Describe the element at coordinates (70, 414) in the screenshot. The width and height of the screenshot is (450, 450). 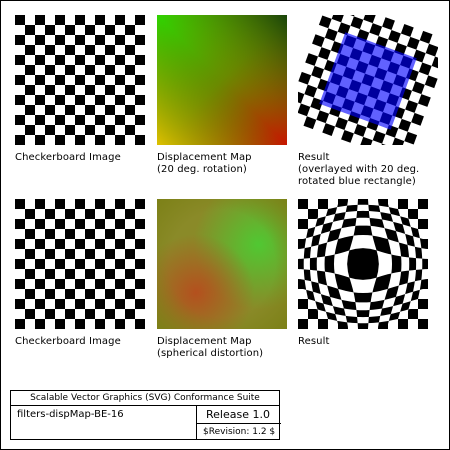
I see `test-name: filters-dispMap-BE-16` at that location.